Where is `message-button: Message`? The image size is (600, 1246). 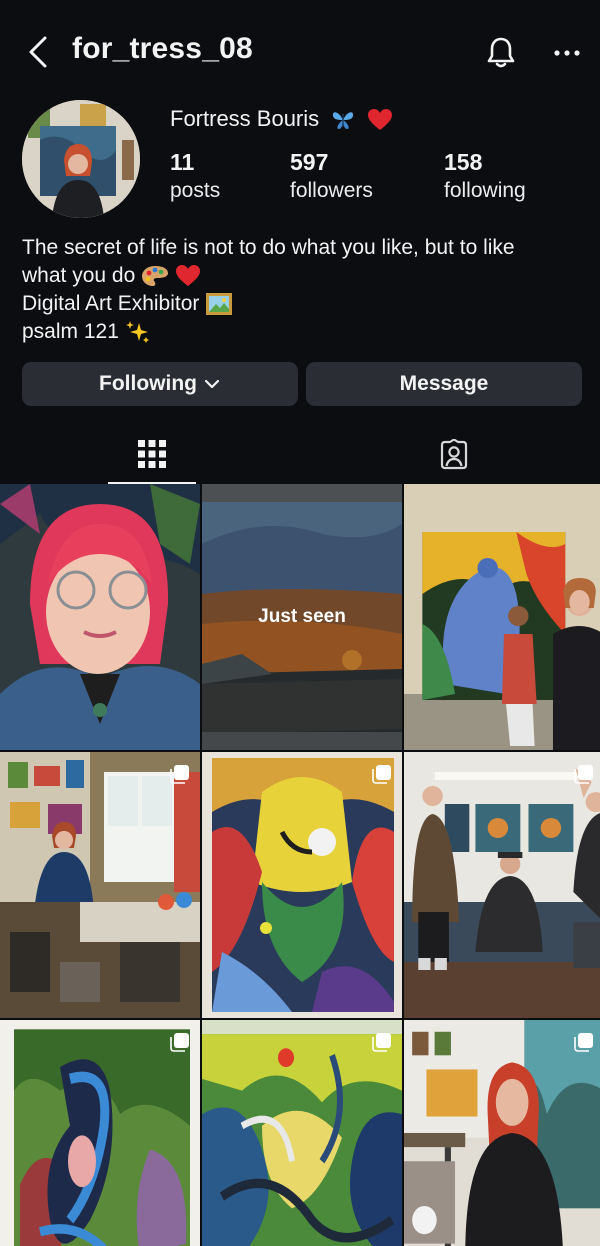
message-button: Message is located at coordinates (444, 384).